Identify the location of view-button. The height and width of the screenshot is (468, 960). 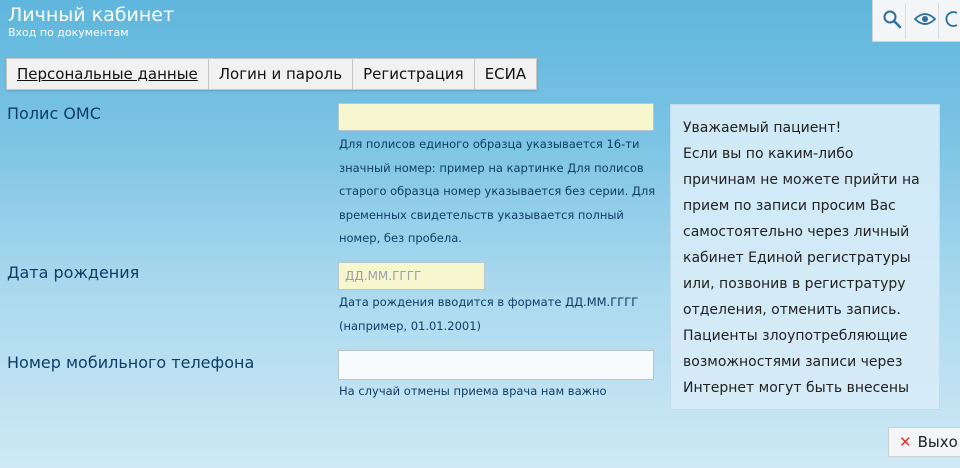
(926, 20).